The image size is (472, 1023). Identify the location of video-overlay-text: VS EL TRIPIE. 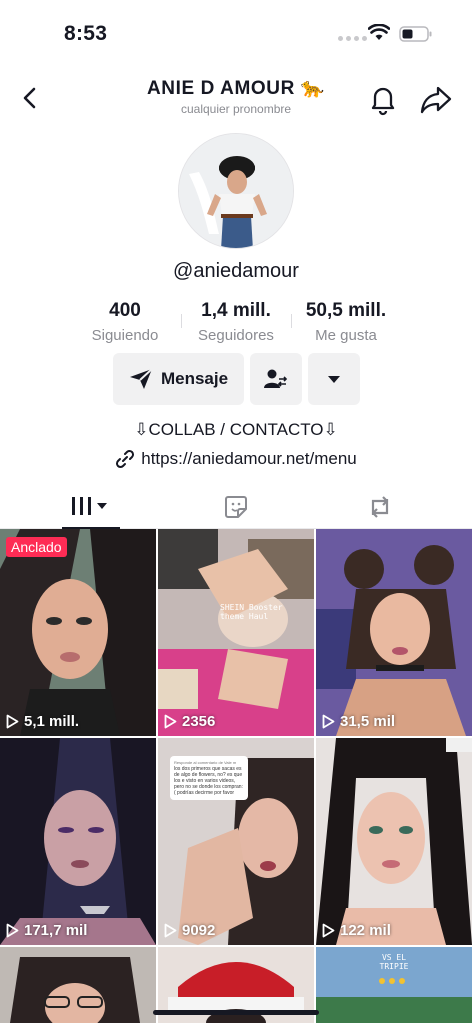
(394, 962).